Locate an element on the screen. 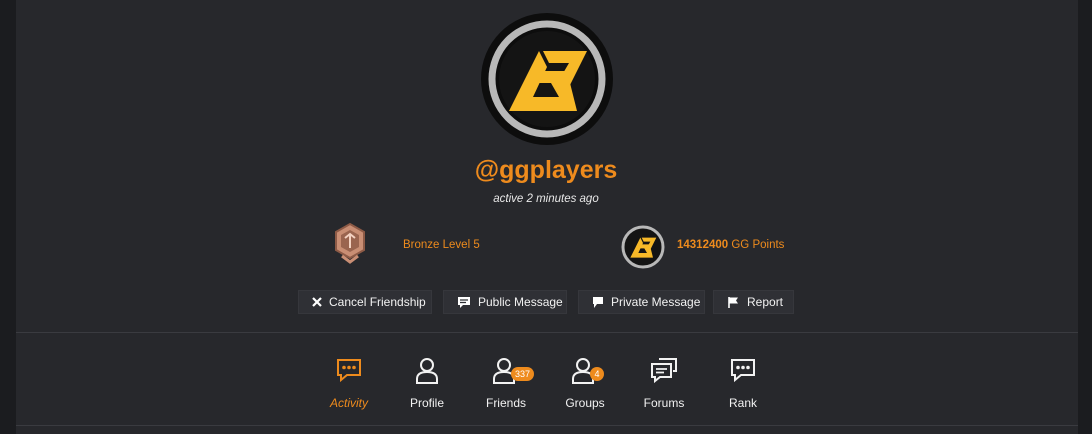 The height and width of the screenshot is (434, 1092). tab-label: Friends is located at coordinates (505, 403).